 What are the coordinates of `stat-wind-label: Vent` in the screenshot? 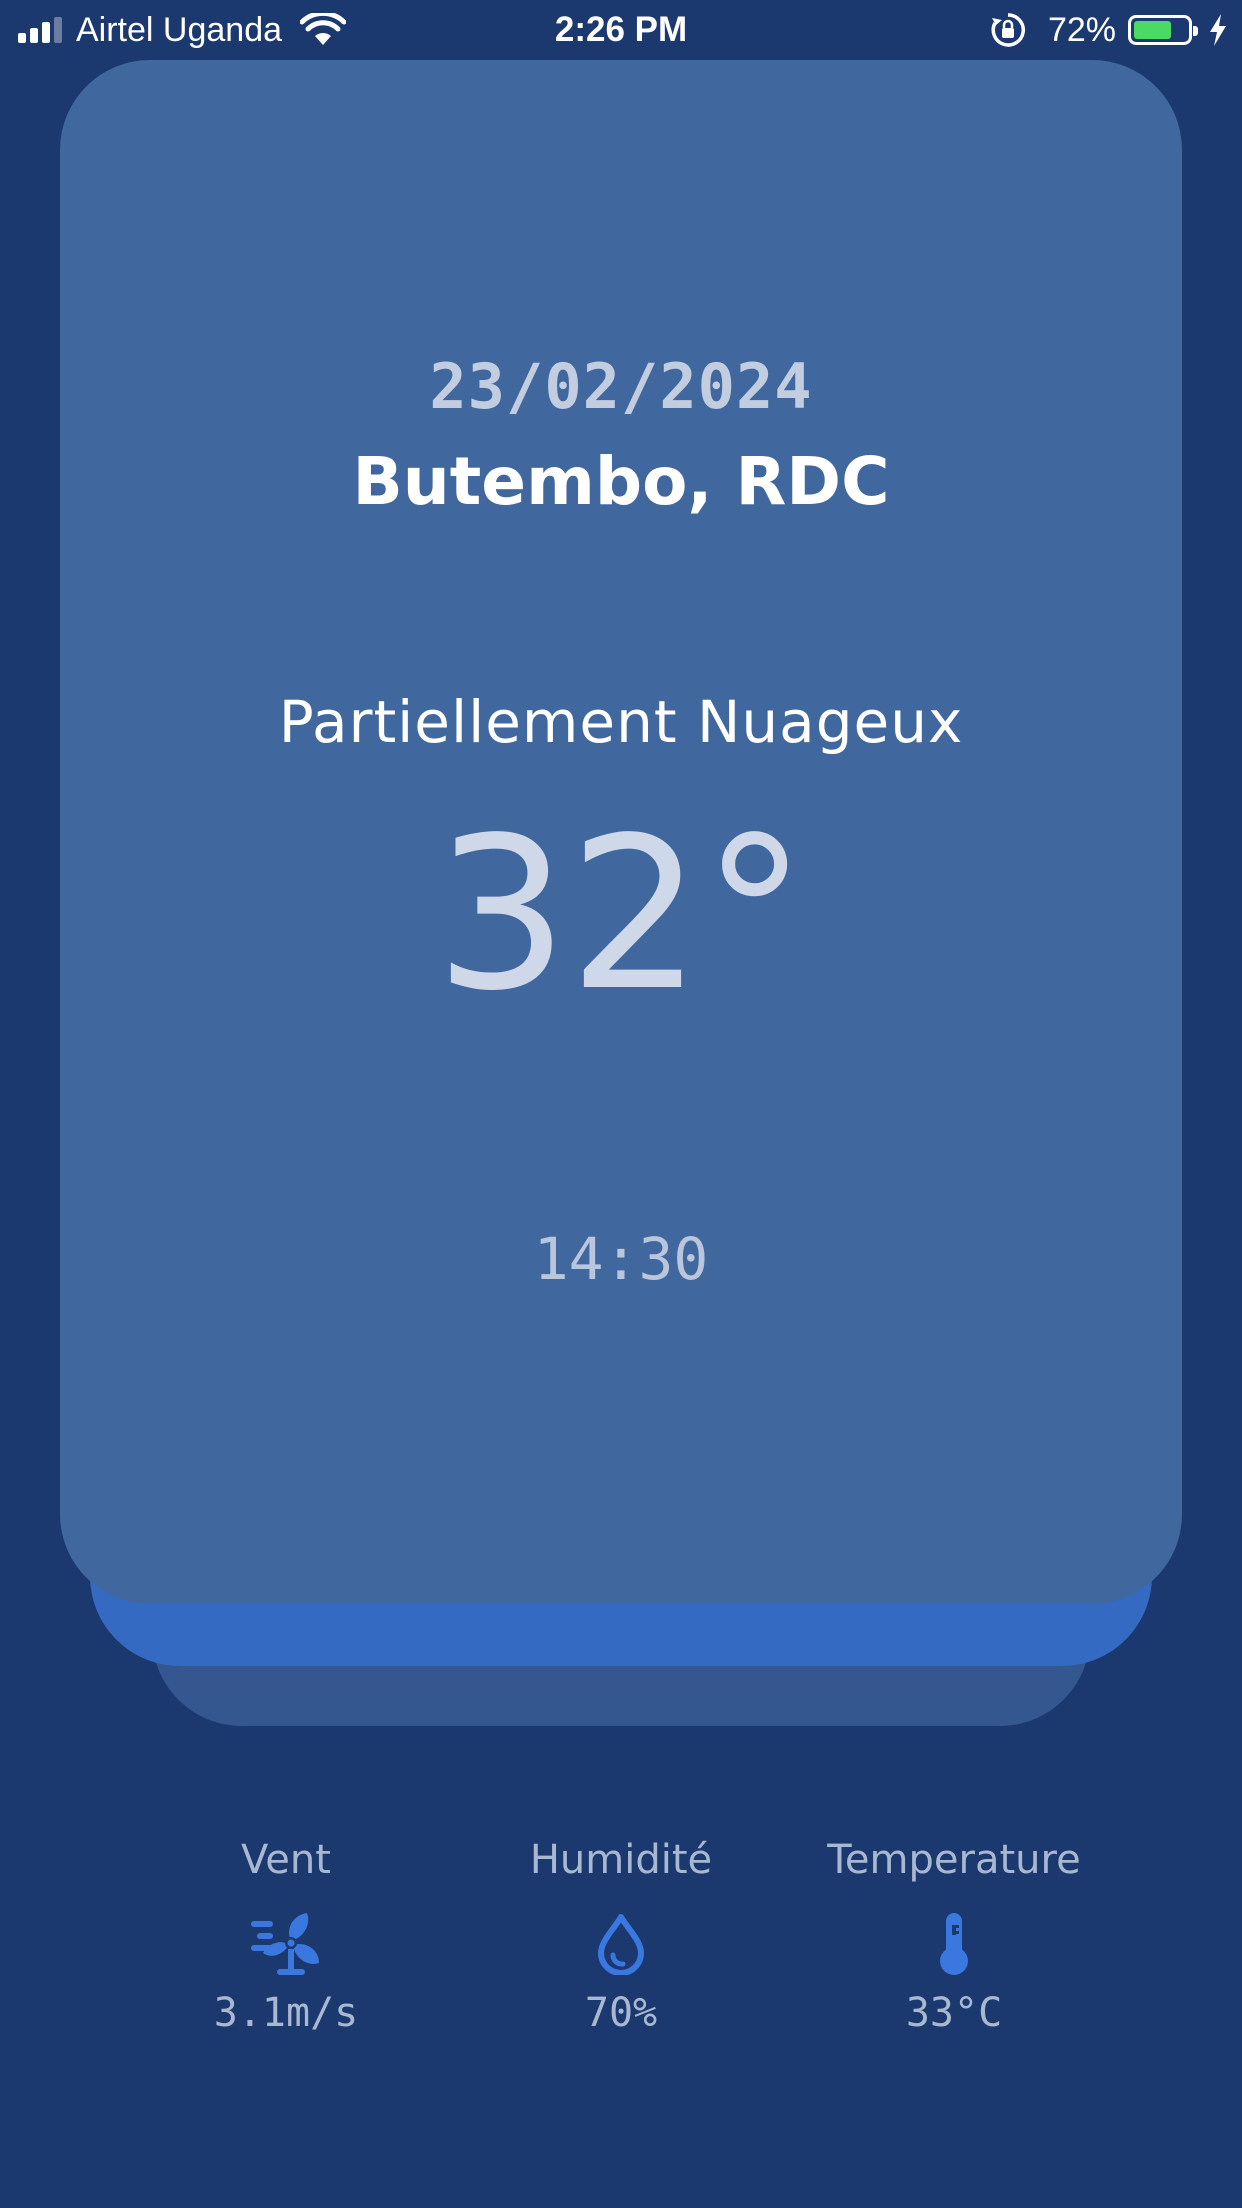 It's located at (286, 1860).